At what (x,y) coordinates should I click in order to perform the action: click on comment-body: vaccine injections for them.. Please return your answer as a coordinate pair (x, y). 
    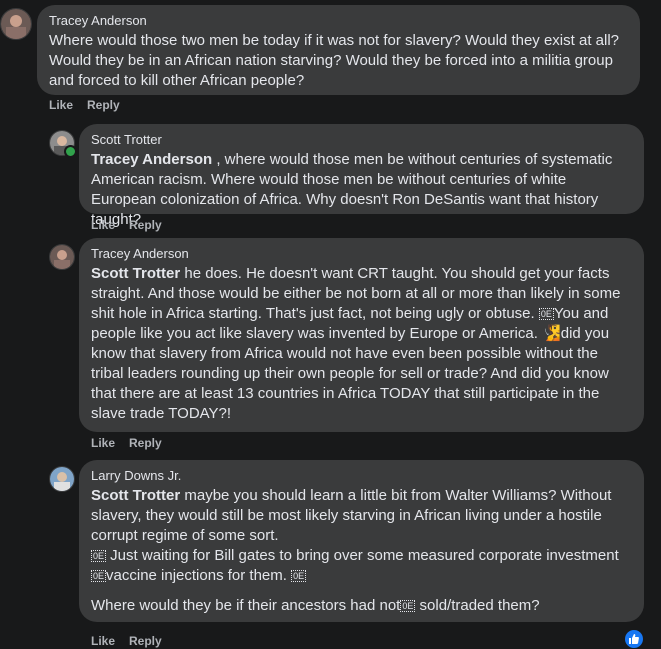
    Looking at the image, I should click on (199, 575).